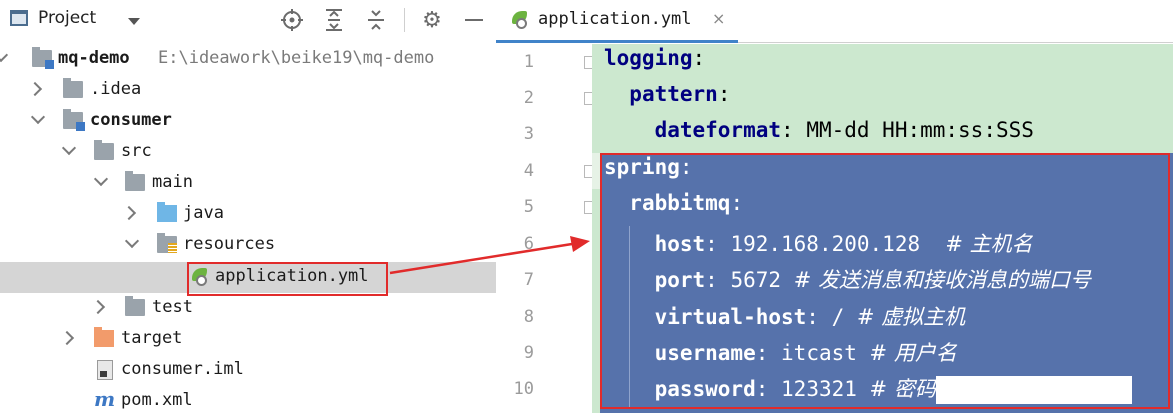  What do you see at coordinates (673, 94) in the screenshot?
I see `yaml-key: pattern` at bounding box center [673, 94].